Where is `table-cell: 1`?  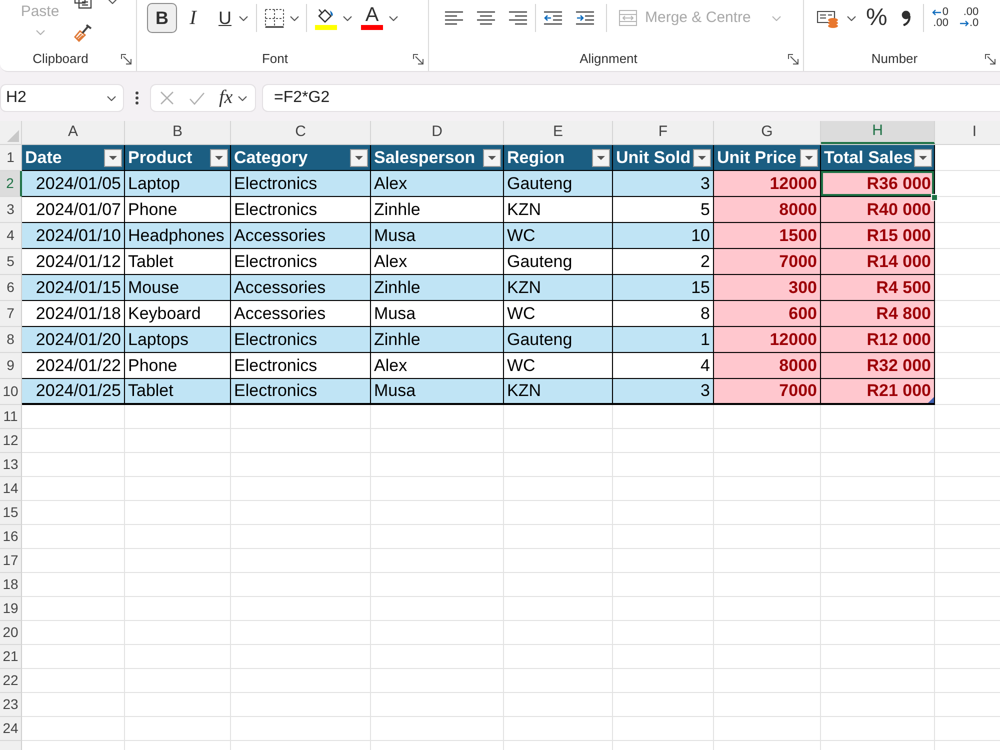 table-cell: 1 is located at coordinates (663, 340).